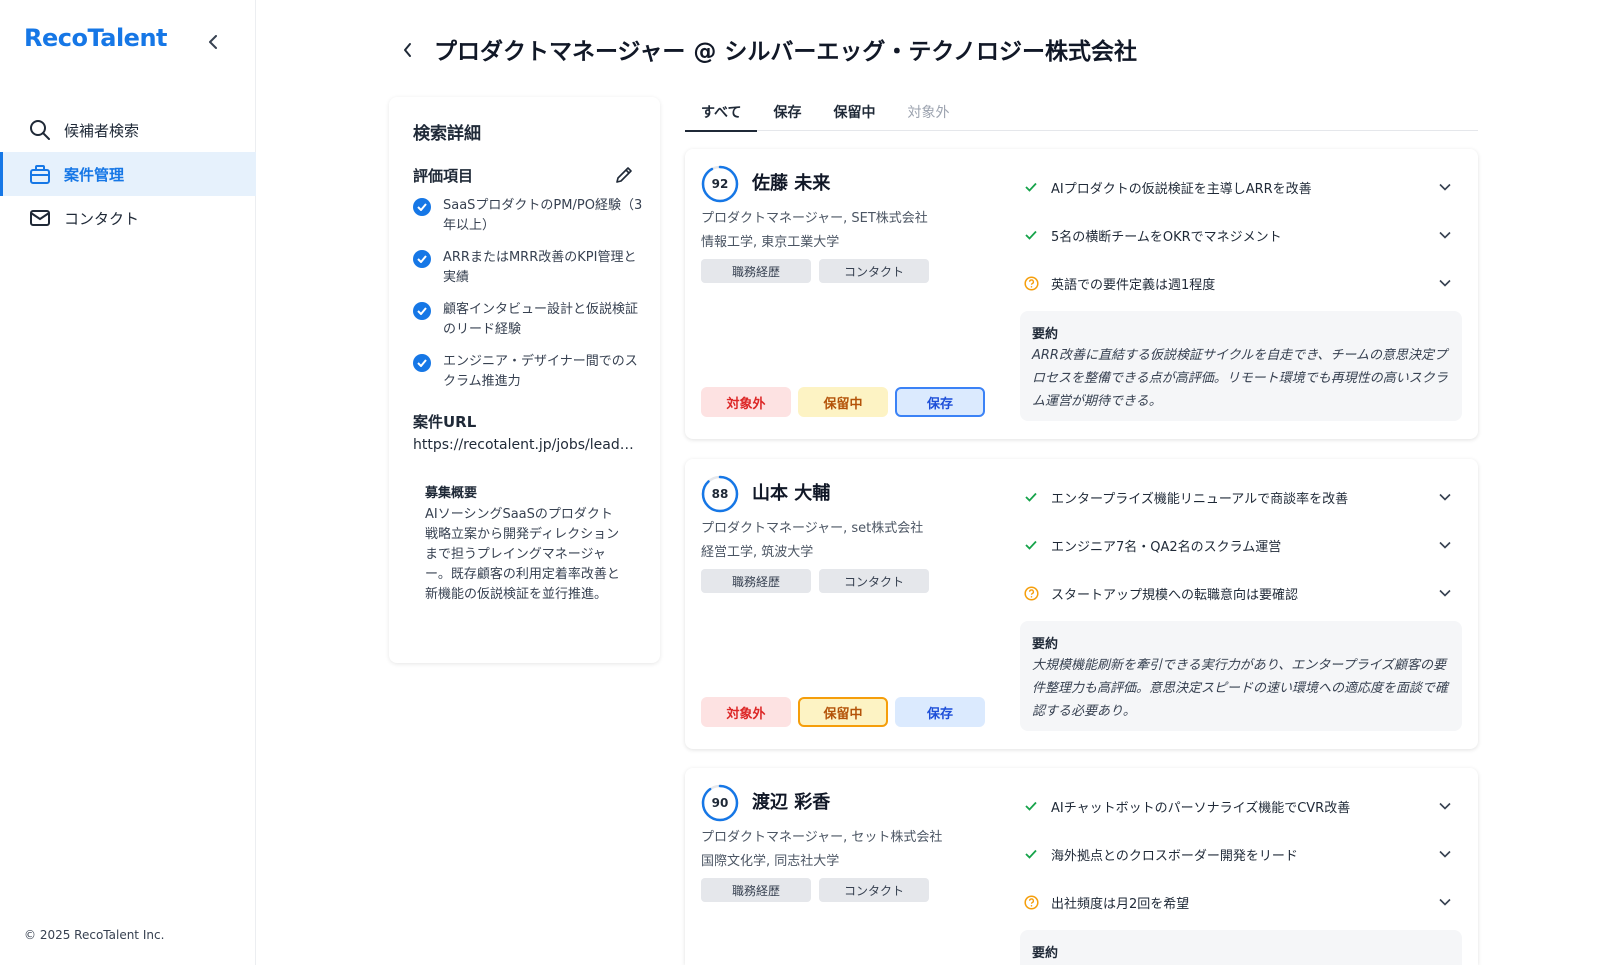 This screenshot has height=965, width=1607. What do you see at coordinates (814, 218) in the screenshot?
I see `candidate-role: プロダクトマネージャー, SET株式会社` at bounding box center [814, 218].